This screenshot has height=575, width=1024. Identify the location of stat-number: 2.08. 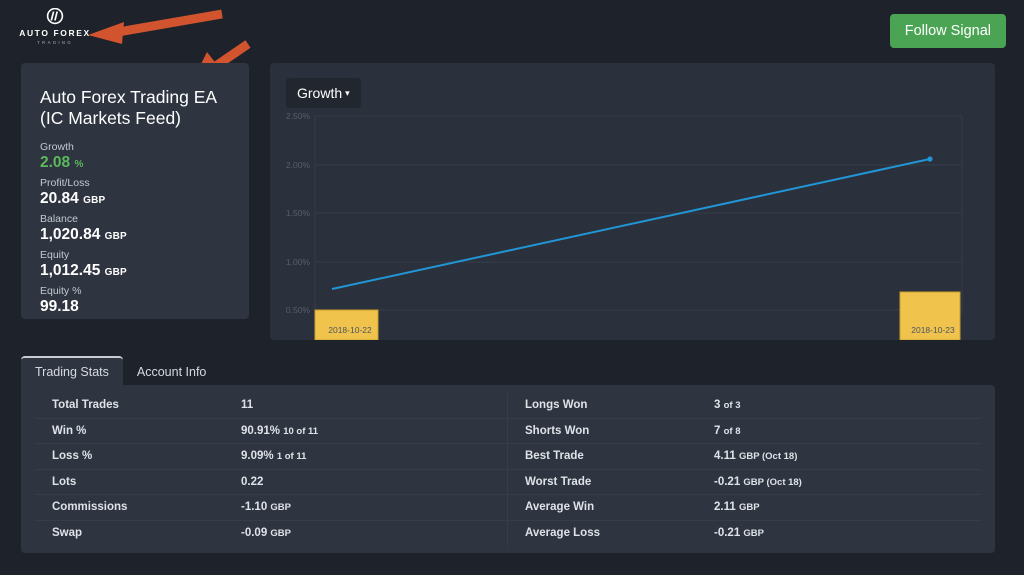
(55, 162).